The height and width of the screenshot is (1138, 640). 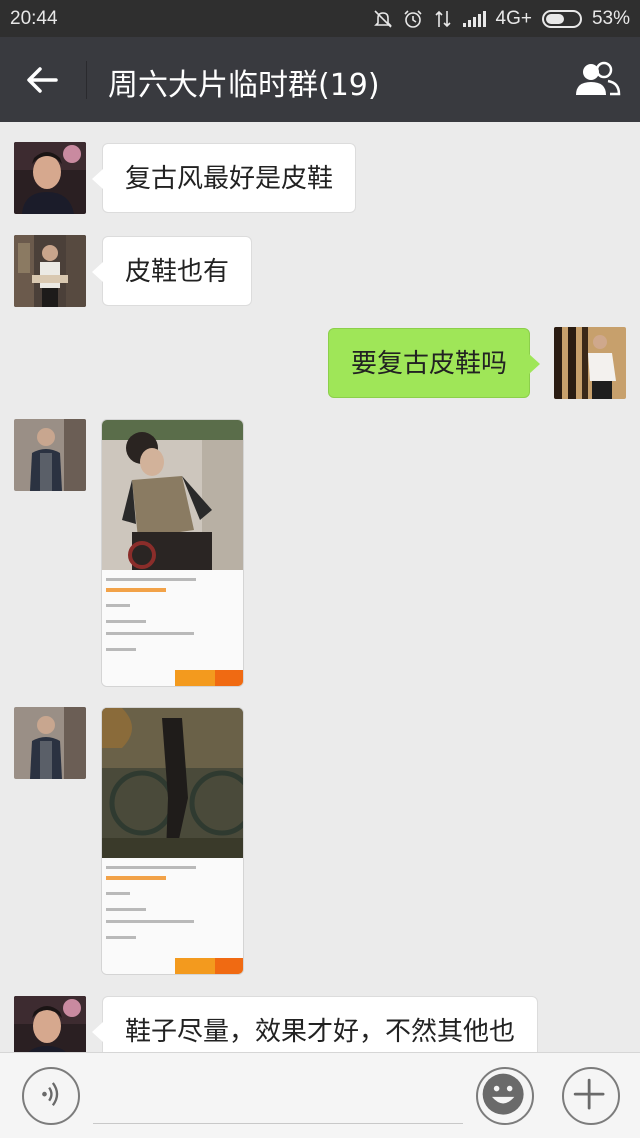 I want to click on message-bubble: 皮鞋也有, so click(x=172, y=271).